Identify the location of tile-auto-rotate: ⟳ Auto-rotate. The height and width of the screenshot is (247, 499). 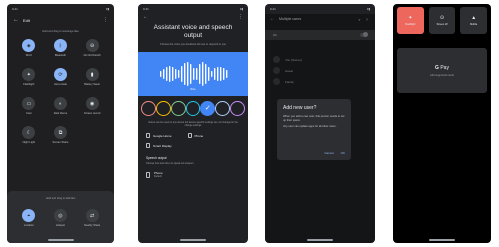
(61, 77).